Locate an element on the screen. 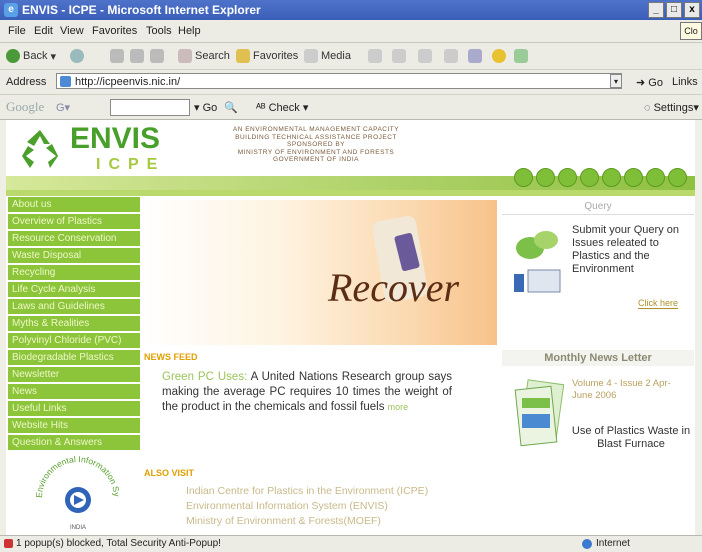  window-controls: _ □ x is located at coordinates (674, 10).